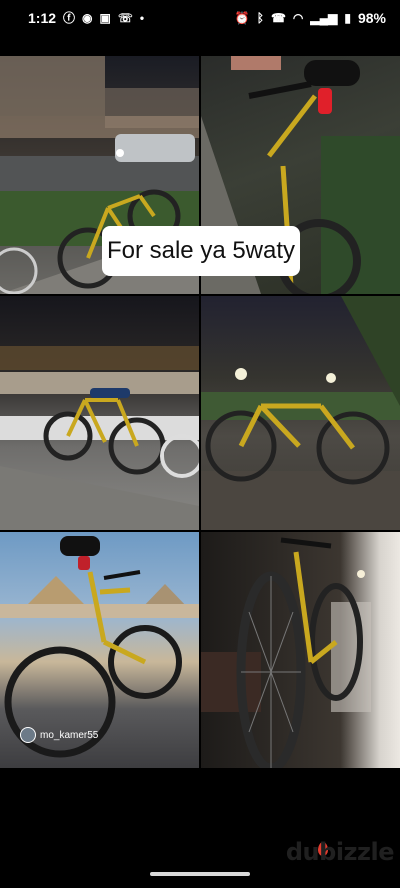 Image resolution: width=400 pixels, height=888 pixels. I want to click on avatar, so click(28, 735).